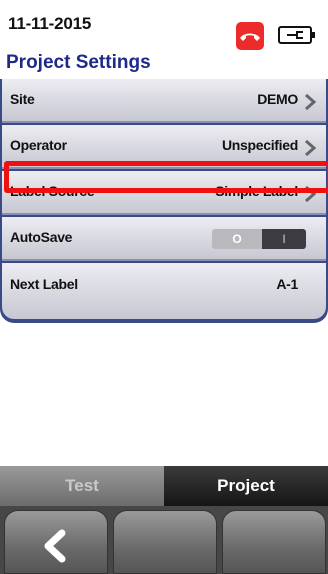 This screenshot has height=574, width=328. Describe the element at coordinates (44, 284) in the screenshot. I see `setting-label: Next Label` at that location.